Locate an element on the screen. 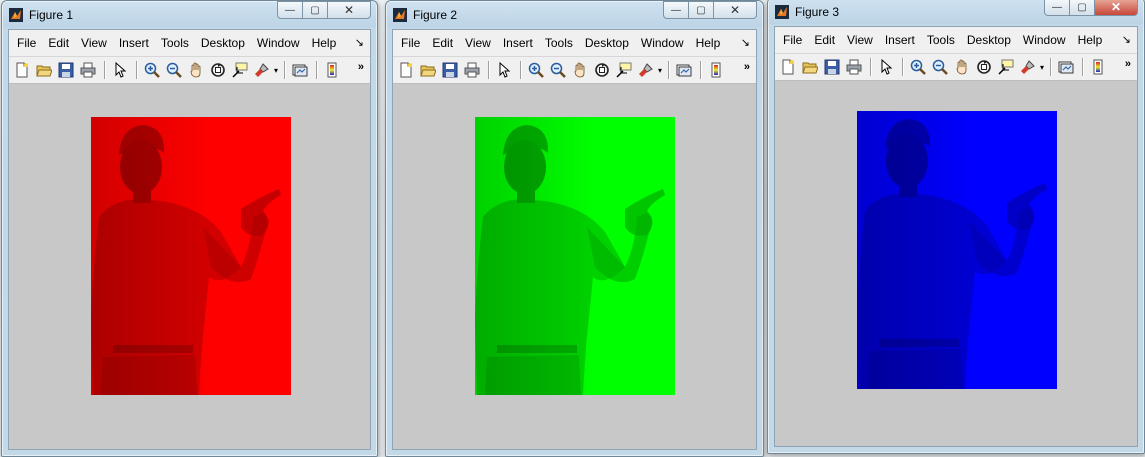  window-title: Figure 2 is located at coordinates (435, 15).